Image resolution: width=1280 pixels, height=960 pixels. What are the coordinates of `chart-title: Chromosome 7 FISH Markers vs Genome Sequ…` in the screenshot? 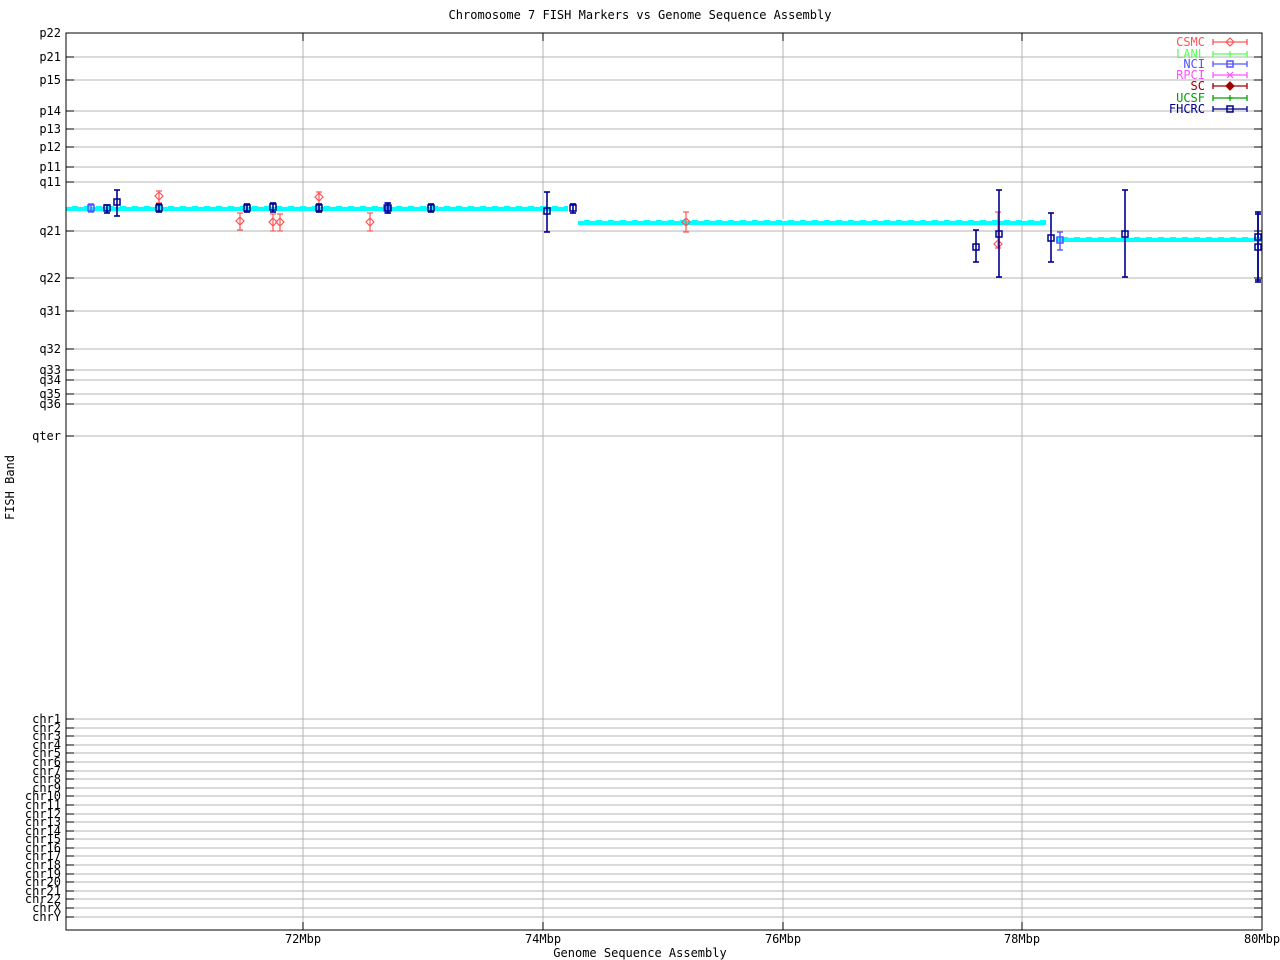 It's located at (640, 15).